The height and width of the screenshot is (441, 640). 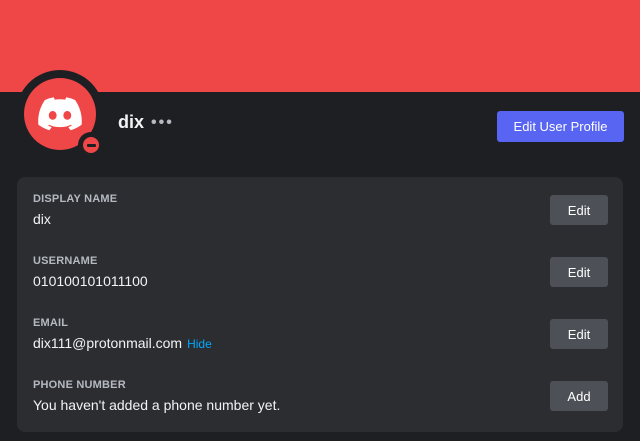 What do you see at coordinates (42, 219) in the screenshot?
I see `field-value: dix` at bounding box center [42, 219].